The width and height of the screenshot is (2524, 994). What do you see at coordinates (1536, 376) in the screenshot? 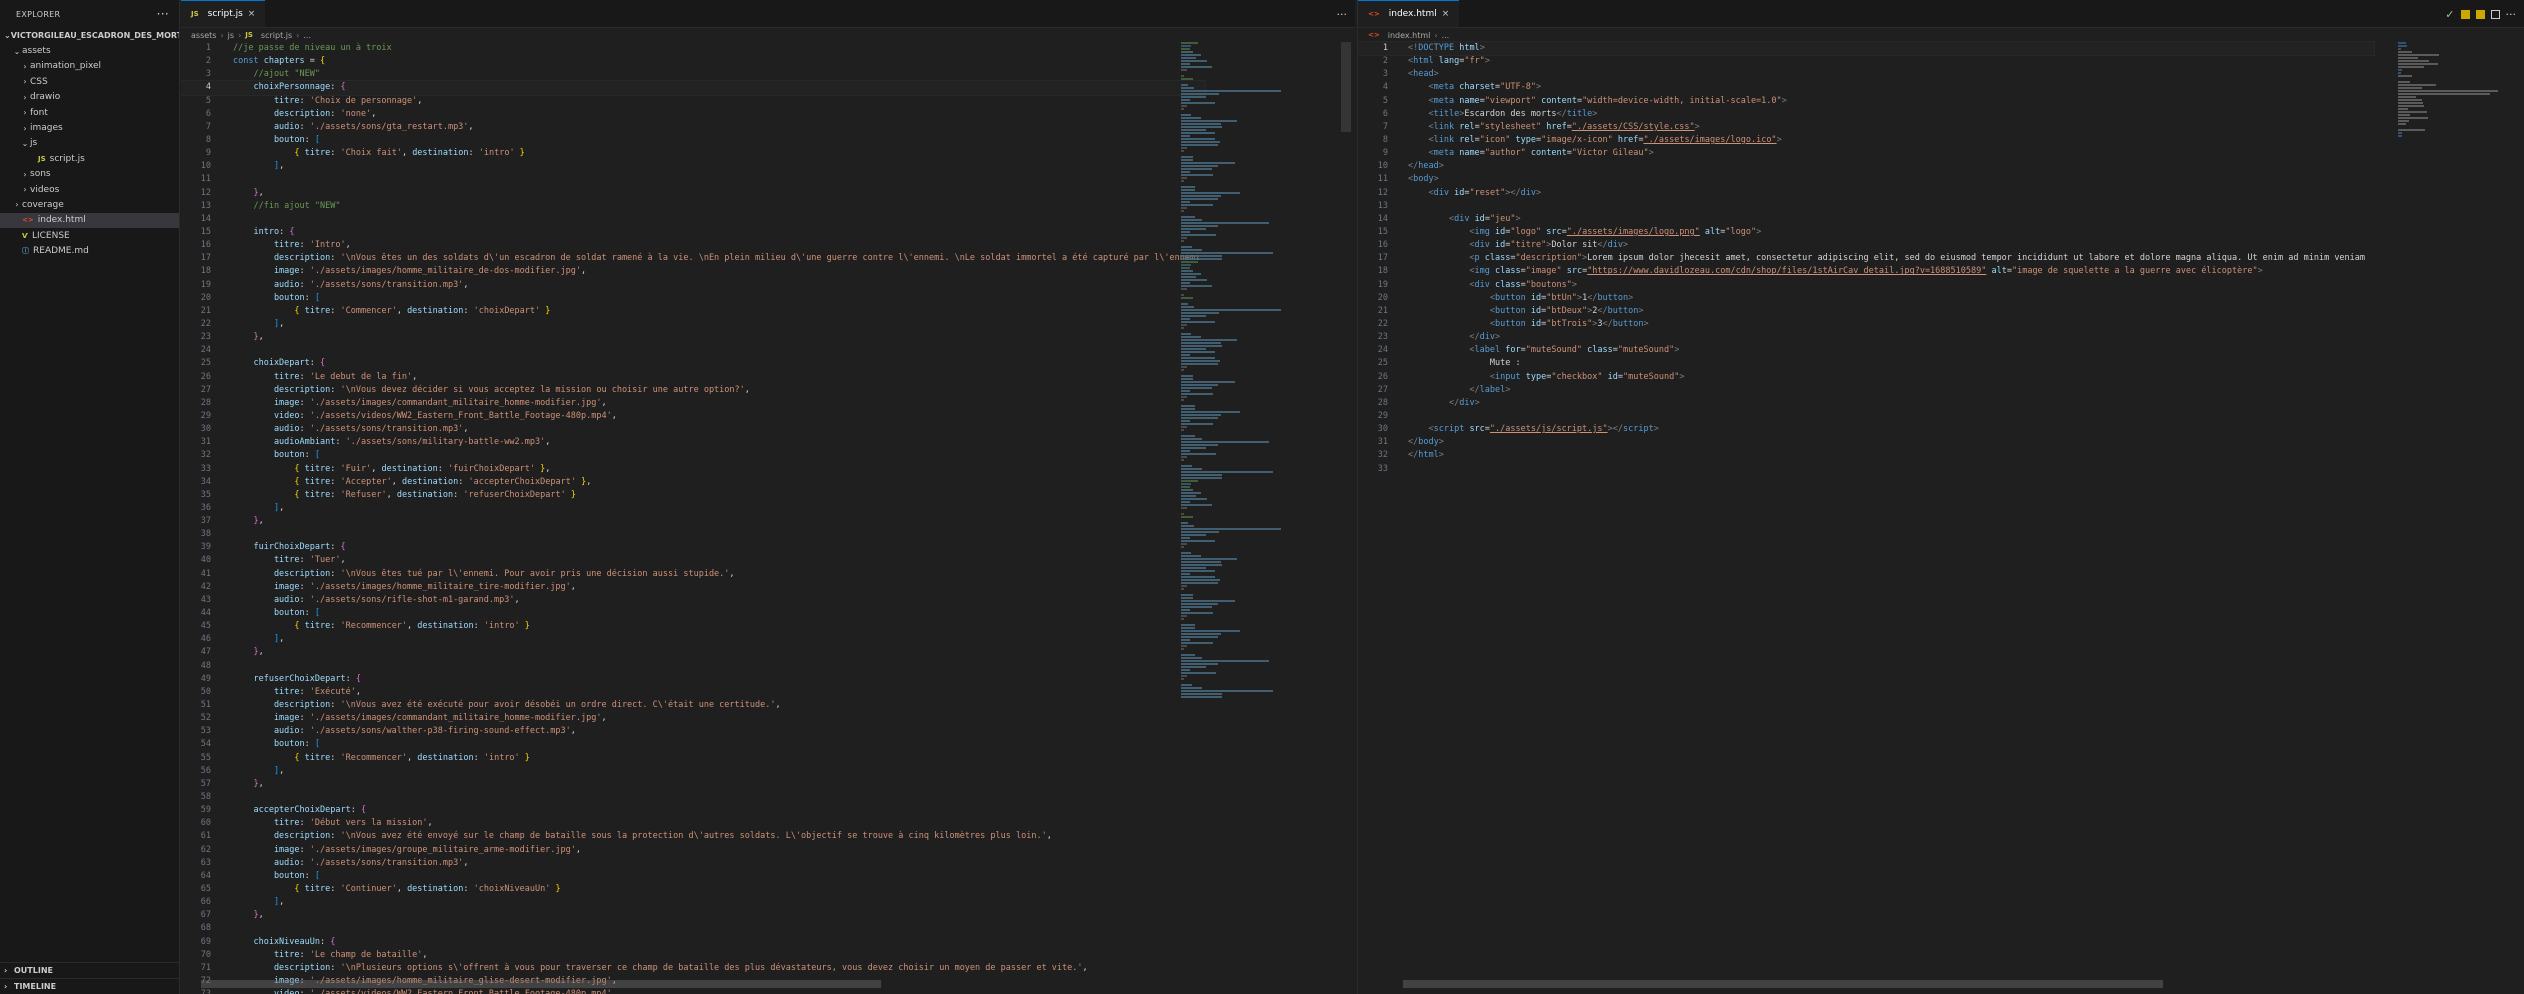
I see `code-token: type` at bounding box center [1536, 376].